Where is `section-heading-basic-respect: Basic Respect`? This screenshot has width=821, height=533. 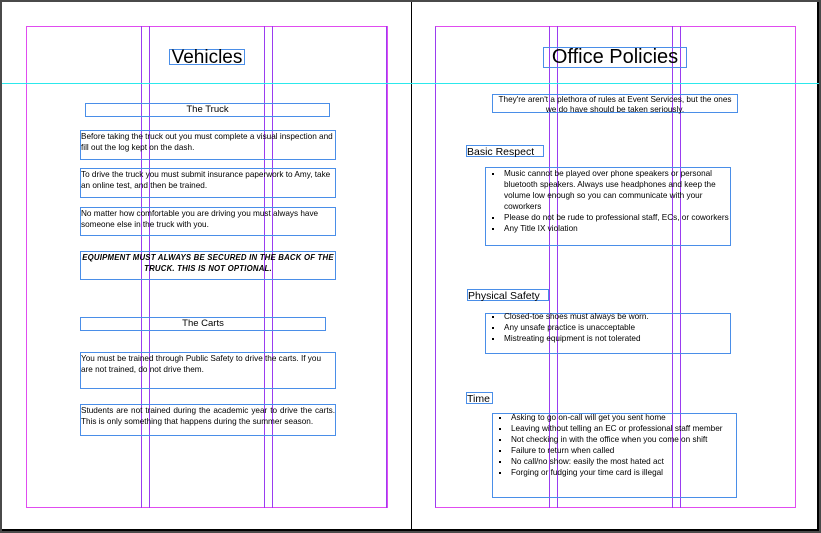 section-heading-basic-respect: Basic Respect is located at coordinates (505, 151).